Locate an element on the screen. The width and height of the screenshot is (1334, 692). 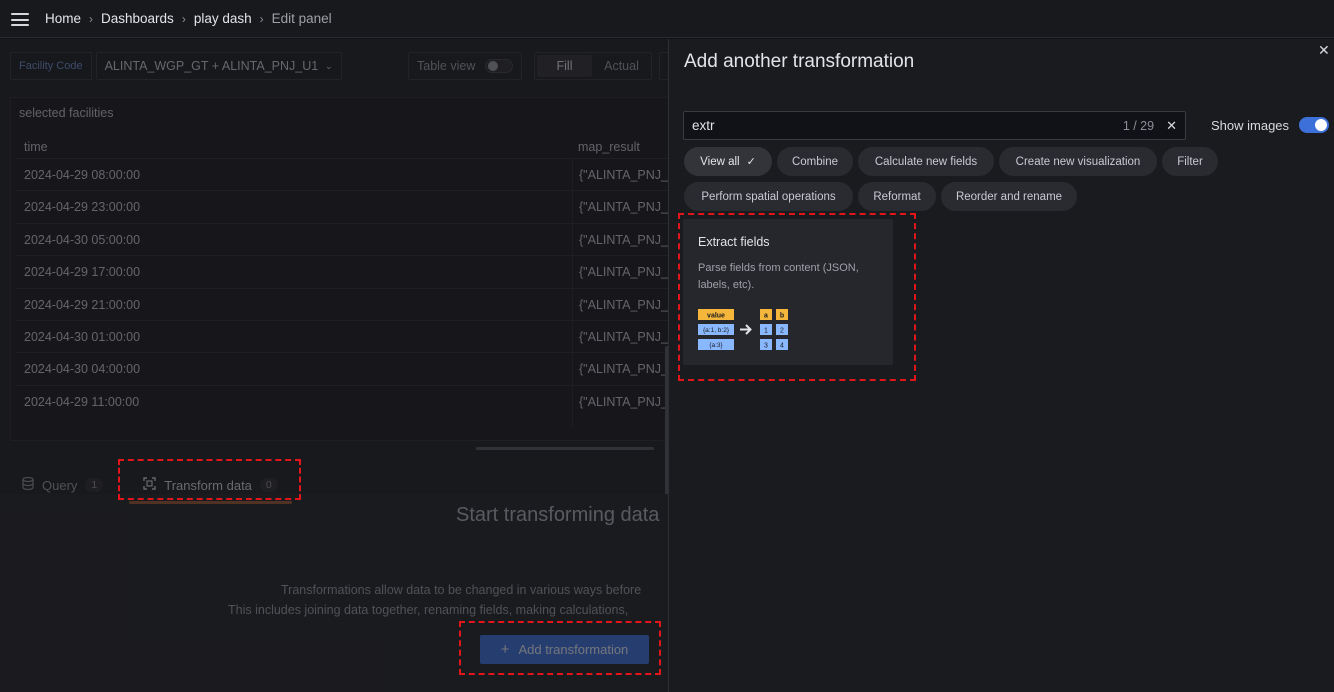
tab-transform-data: Transform data 0 is located at coordinates (210, 486).